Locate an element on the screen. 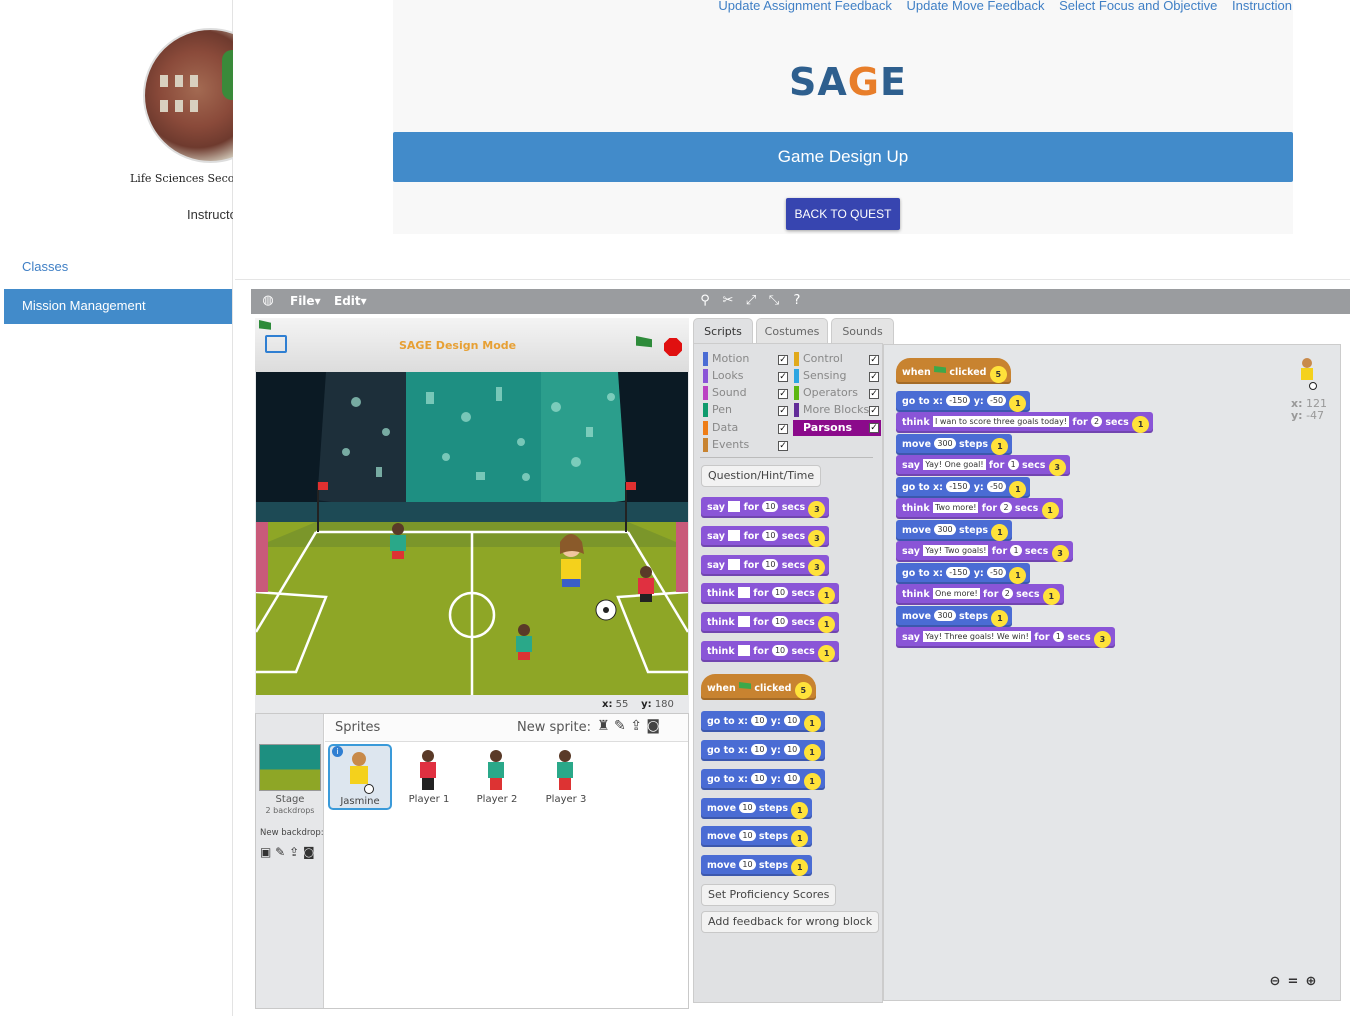  pen-checkbox: ✓ is located at coordinates (783, 411).